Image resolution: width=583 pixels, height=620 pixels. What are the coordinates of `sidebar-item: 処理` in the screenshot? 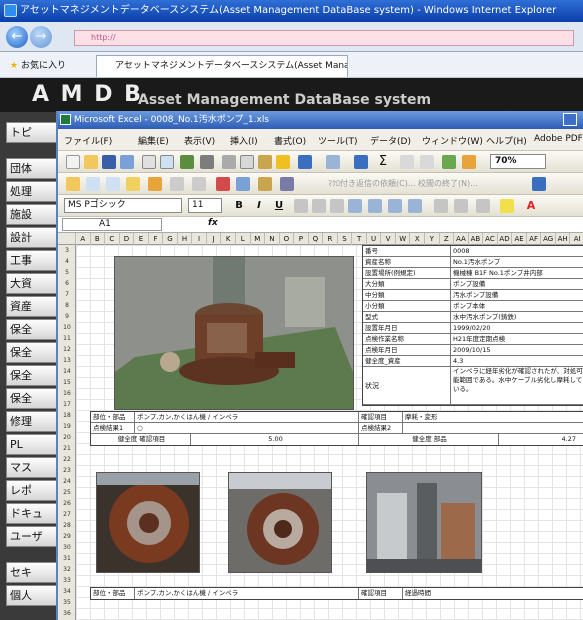 It's located at (32, 191).